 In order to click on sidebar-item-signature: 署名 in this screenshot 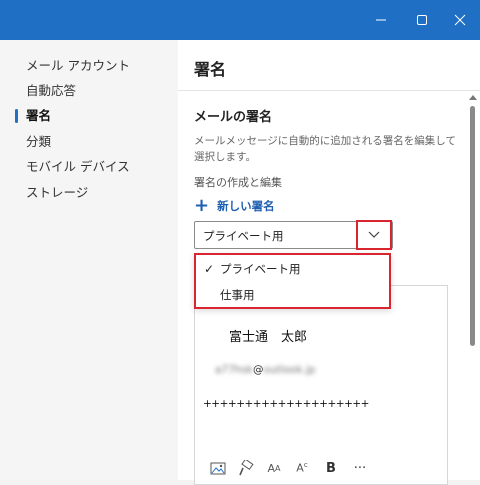, I will do `click(38, 116)`.